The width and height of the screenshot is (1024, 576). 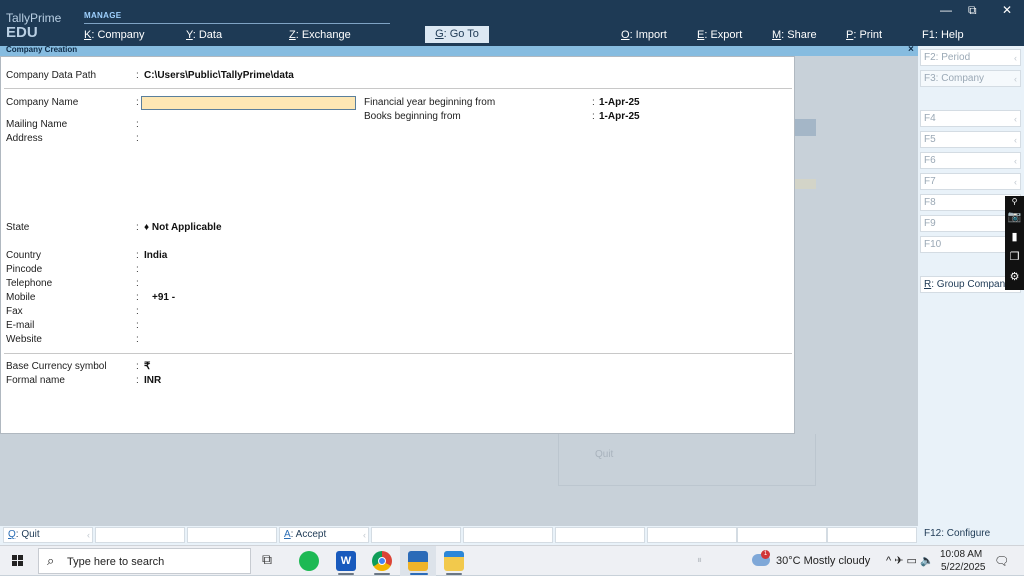 What do you see at coordinates (910, 560) in the screenshot?
I see `system-tray-icons: ^ ✈ ▭ 🔈` at bounding box center [910, 560].